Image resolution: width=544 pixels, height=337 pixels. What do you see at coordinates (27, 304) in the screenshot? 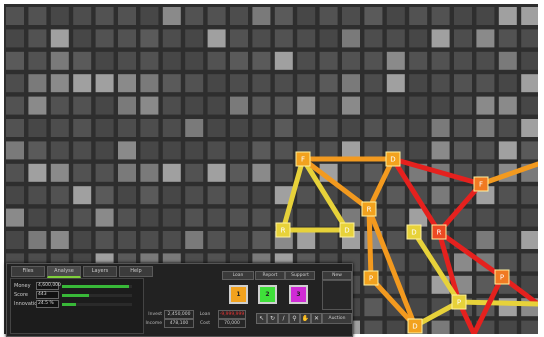
I see `stat-label: Innovation` at bounding box center [27, 304].